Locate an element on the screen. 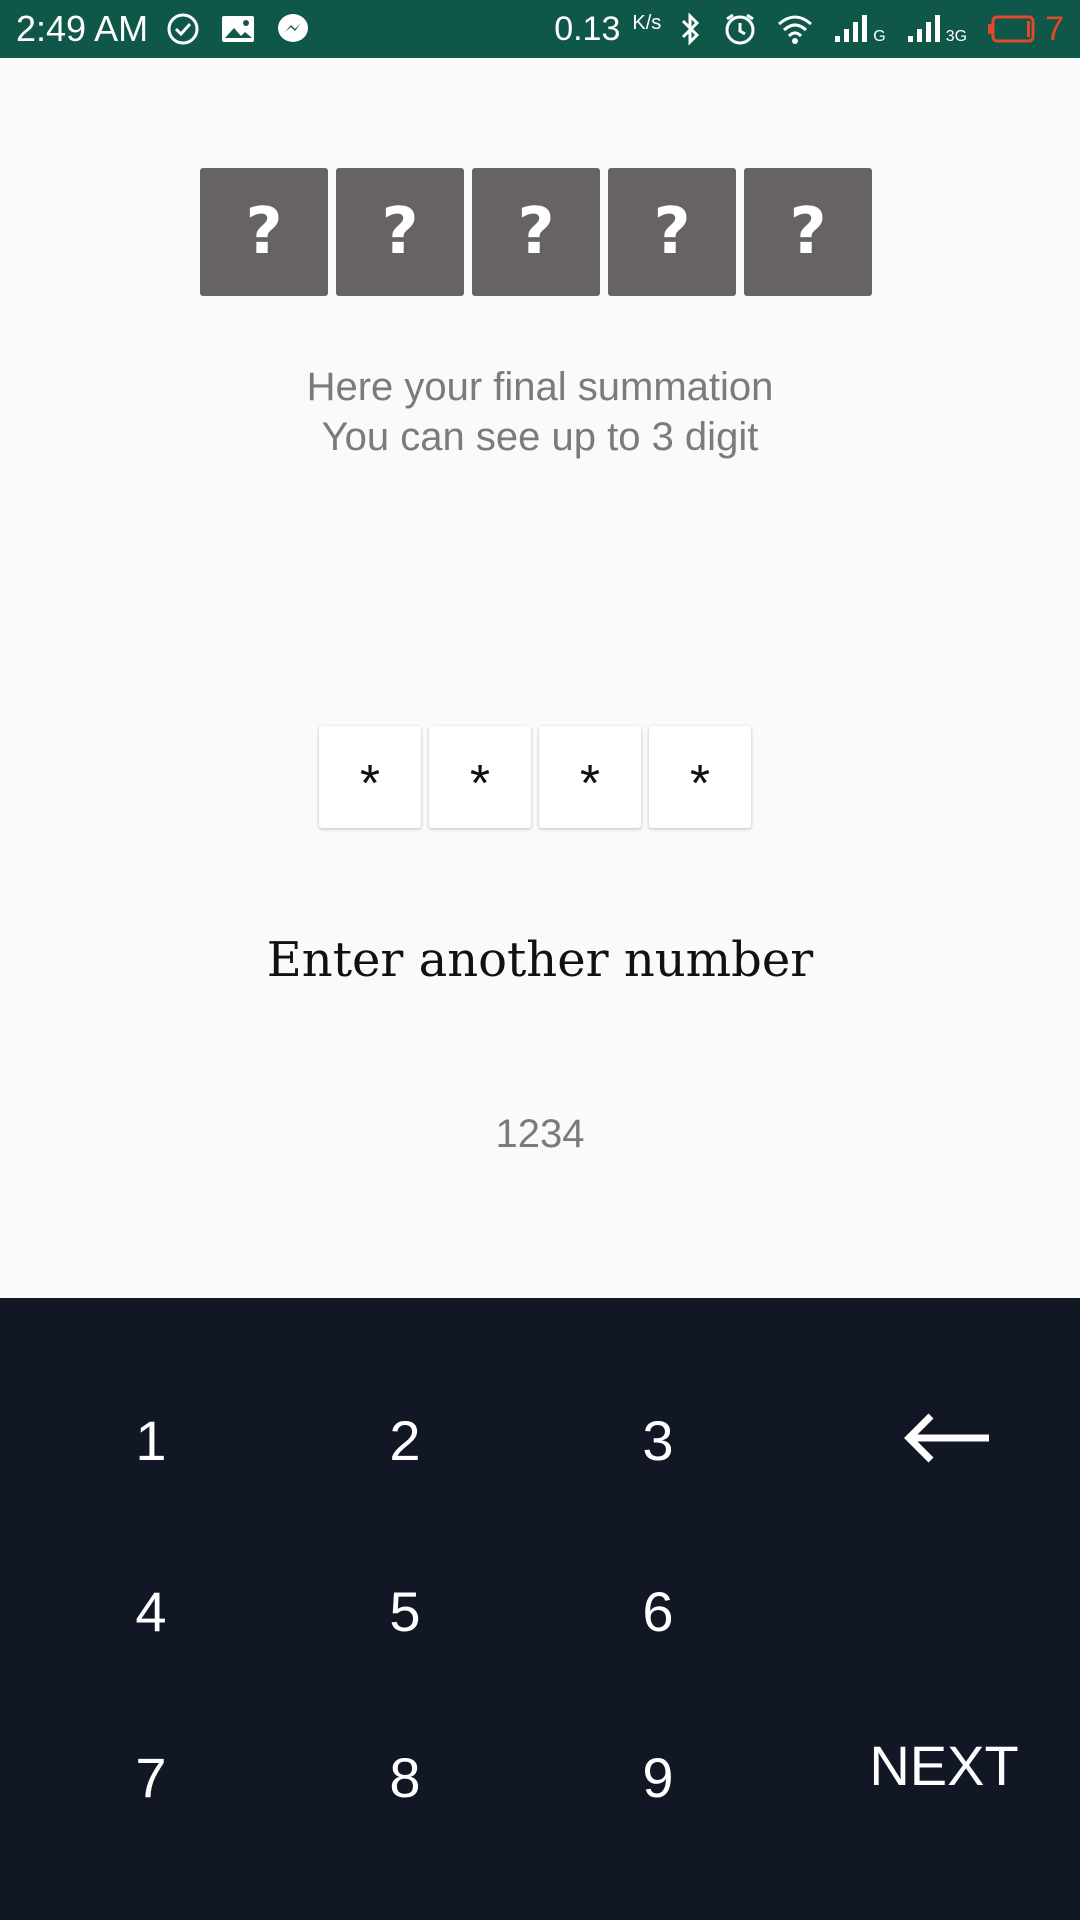 The height and width of the screenshot is (1920, 1080). network-type-g: G is located at coordinates (879, 36).